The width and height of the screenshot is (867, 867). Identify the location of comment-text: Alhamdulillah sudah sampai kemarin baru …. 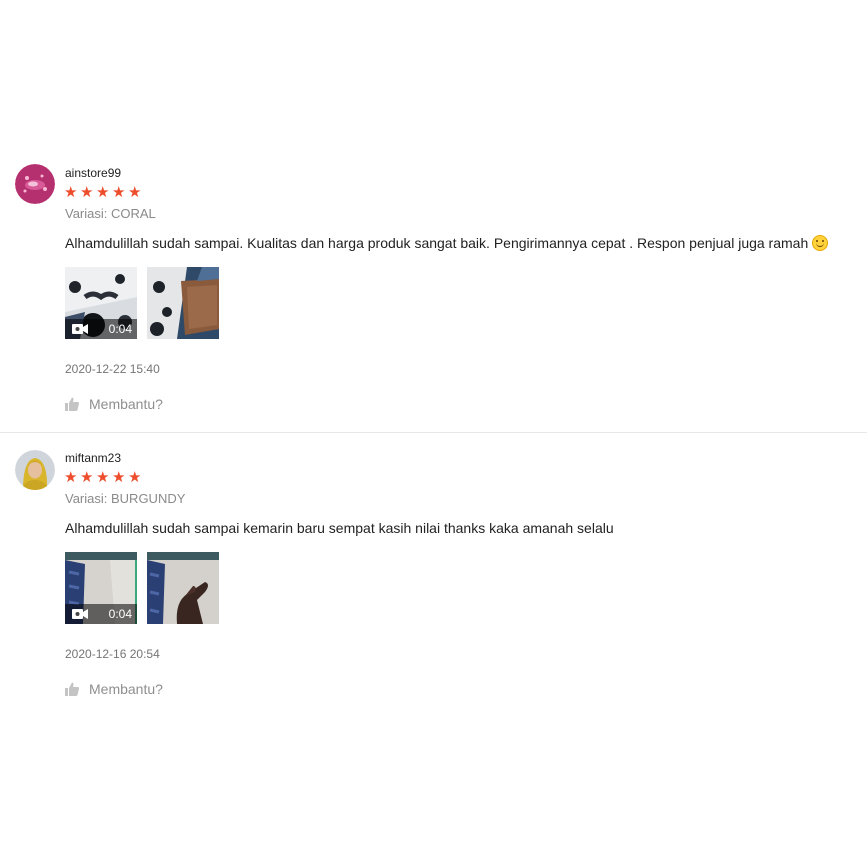
(339, 528).